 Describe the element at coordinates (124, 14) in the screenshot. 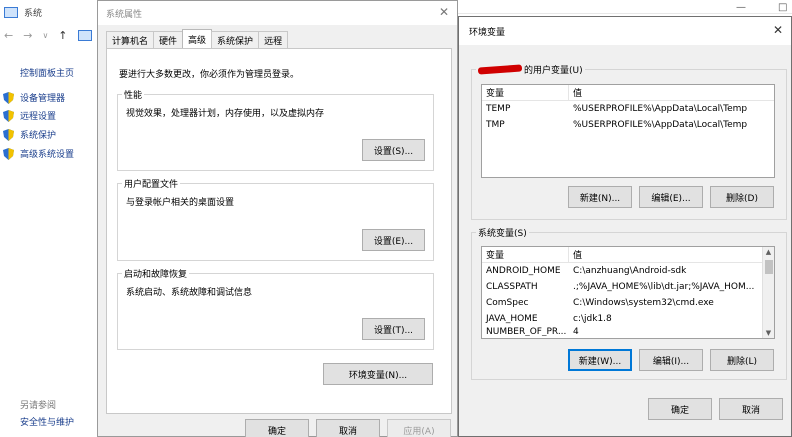

I see `system-properties-title: 系统属性` at that location.